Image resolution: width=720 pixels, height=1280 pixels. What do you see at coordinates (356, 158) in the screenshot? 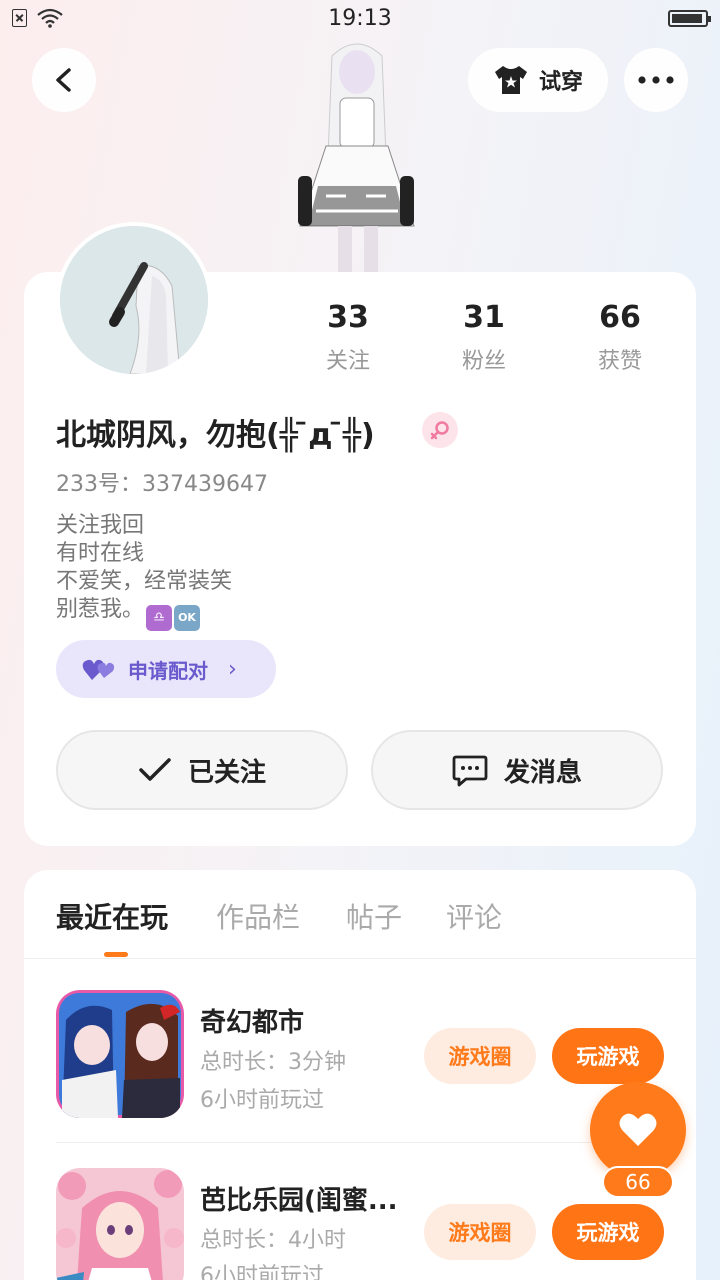
I see `character-figure` at bounding box center [356, 158].